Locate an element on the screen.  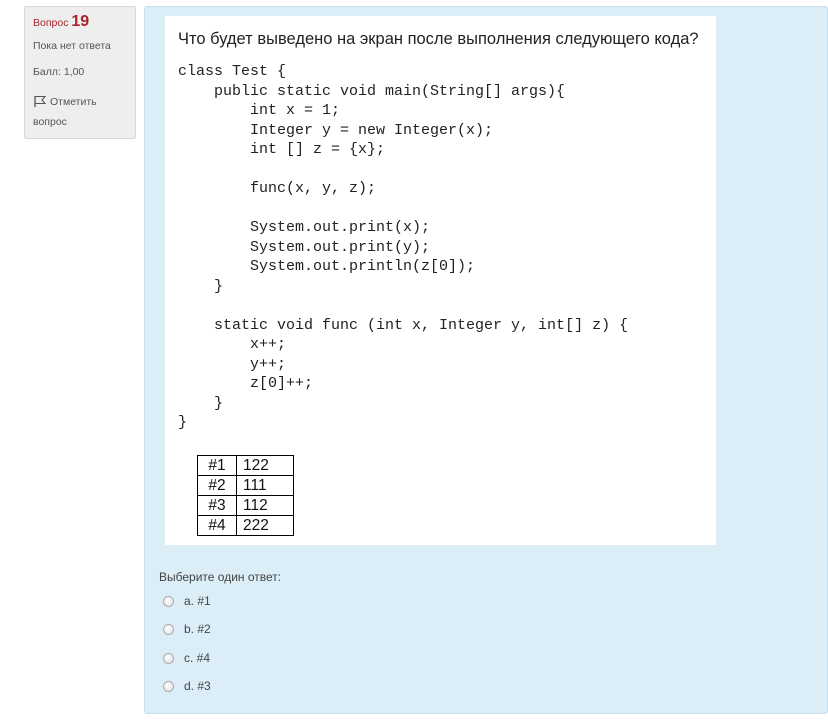
radio-b is located at coordinates (168, 629).